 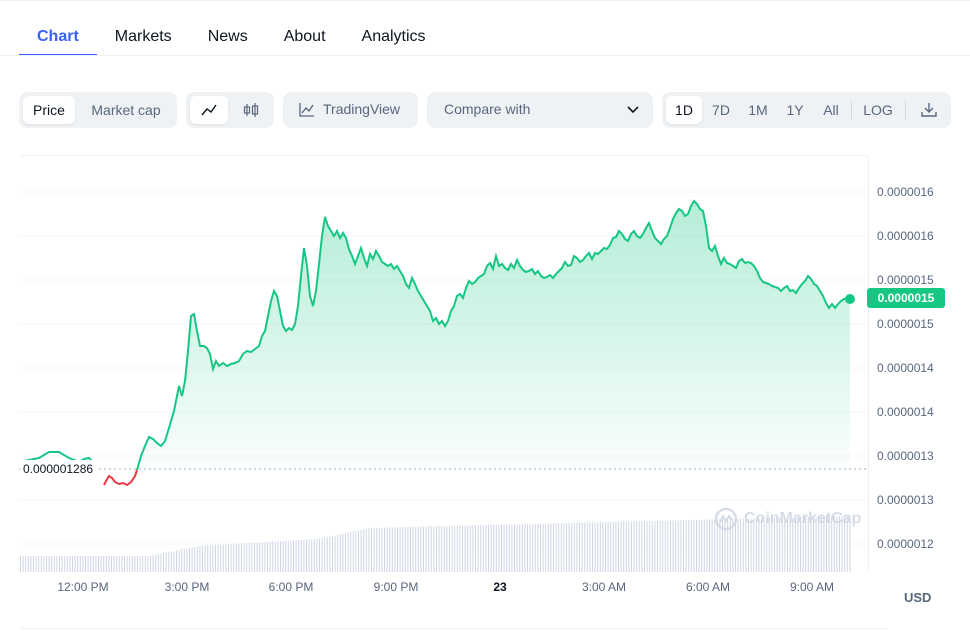 I want to click on price-button: Price, so click(x=49, y=110).